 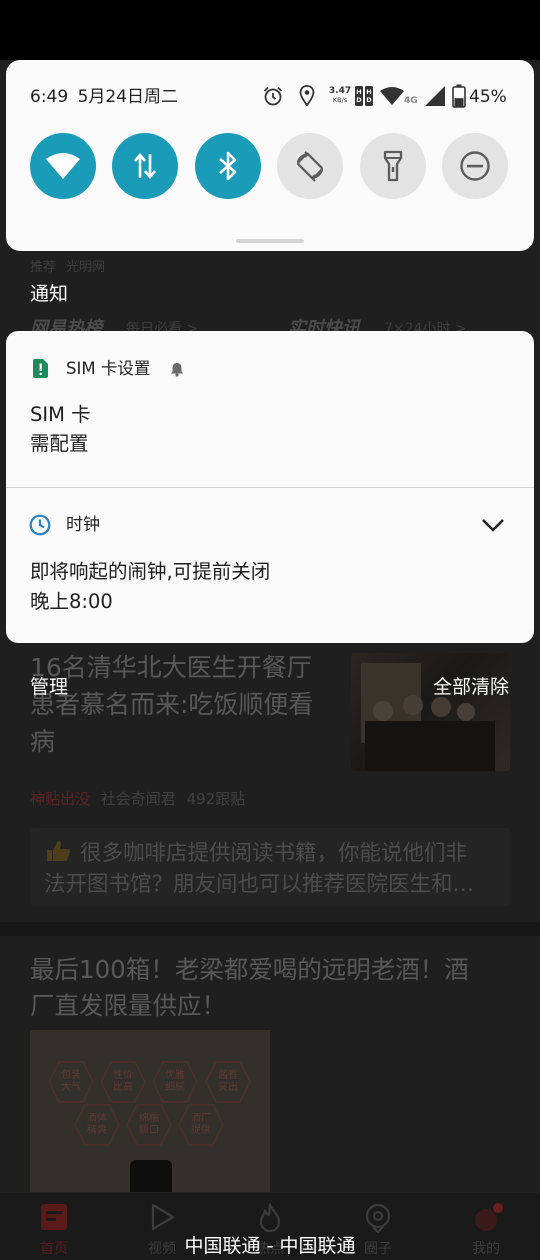 What do you see at coordinates (71, 1082) in the screenshot?
I see `ad-badge: 包装大气` at bounding box center [71, 1082].